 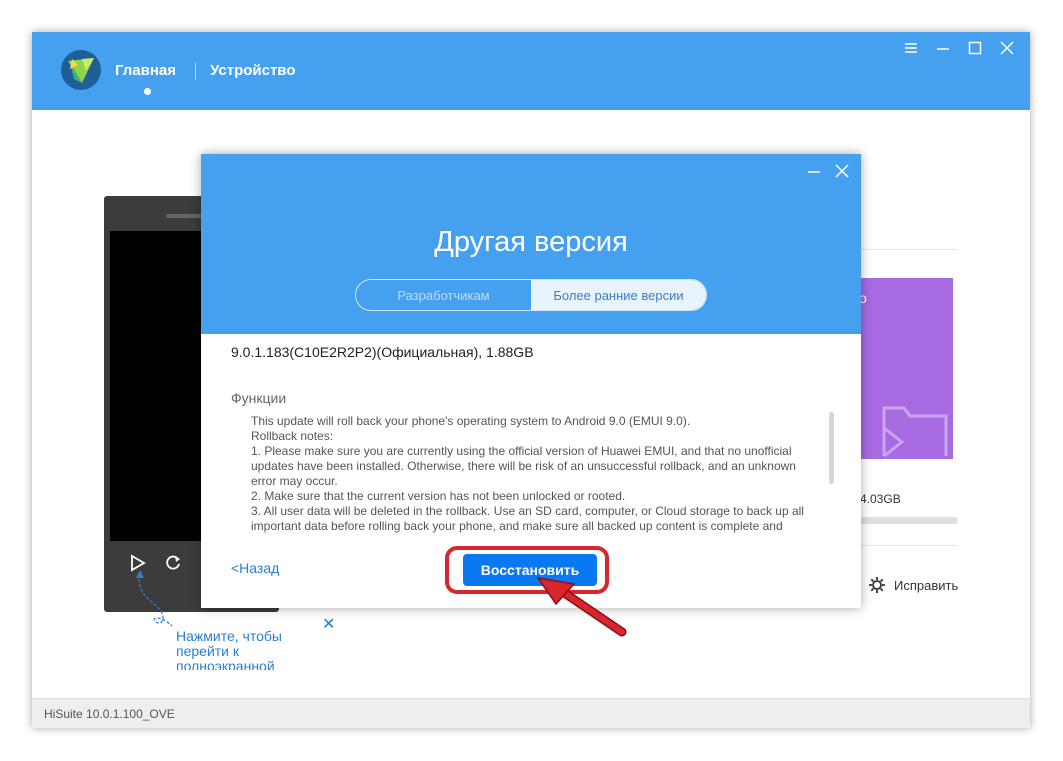 I want to click on backup-card, so click(x=906, y=368).